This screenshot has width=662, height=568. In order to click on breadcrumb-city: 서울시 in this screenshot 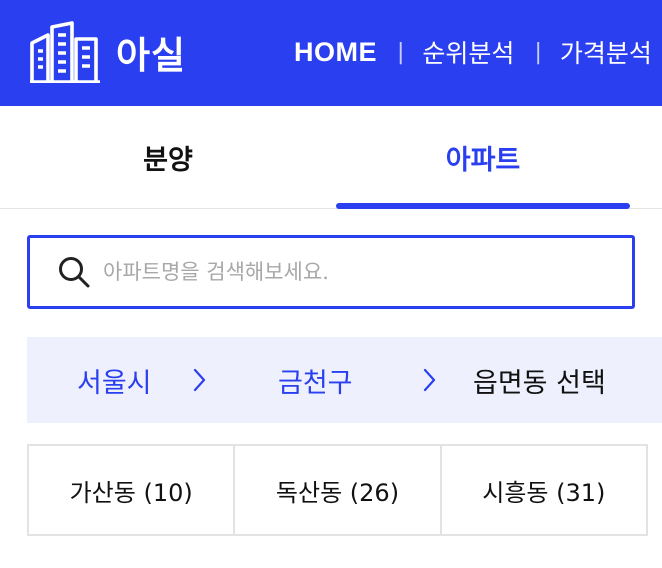, I will do `click(114, 380)`.